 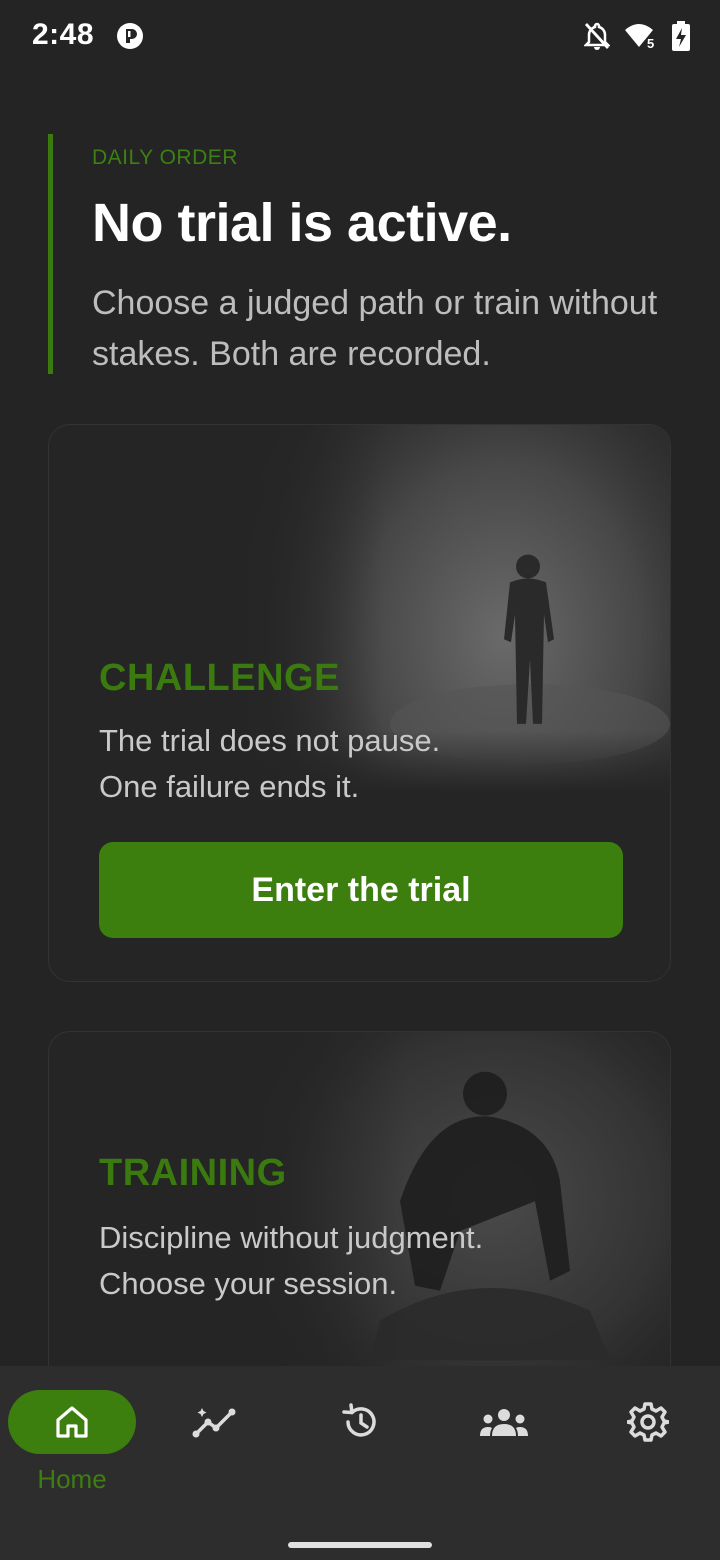 What do you see at coordinates (248, 1283) in the screenshot?
I see `training-desc-line2: Choose your session.` at bounding box center [248, 1283].